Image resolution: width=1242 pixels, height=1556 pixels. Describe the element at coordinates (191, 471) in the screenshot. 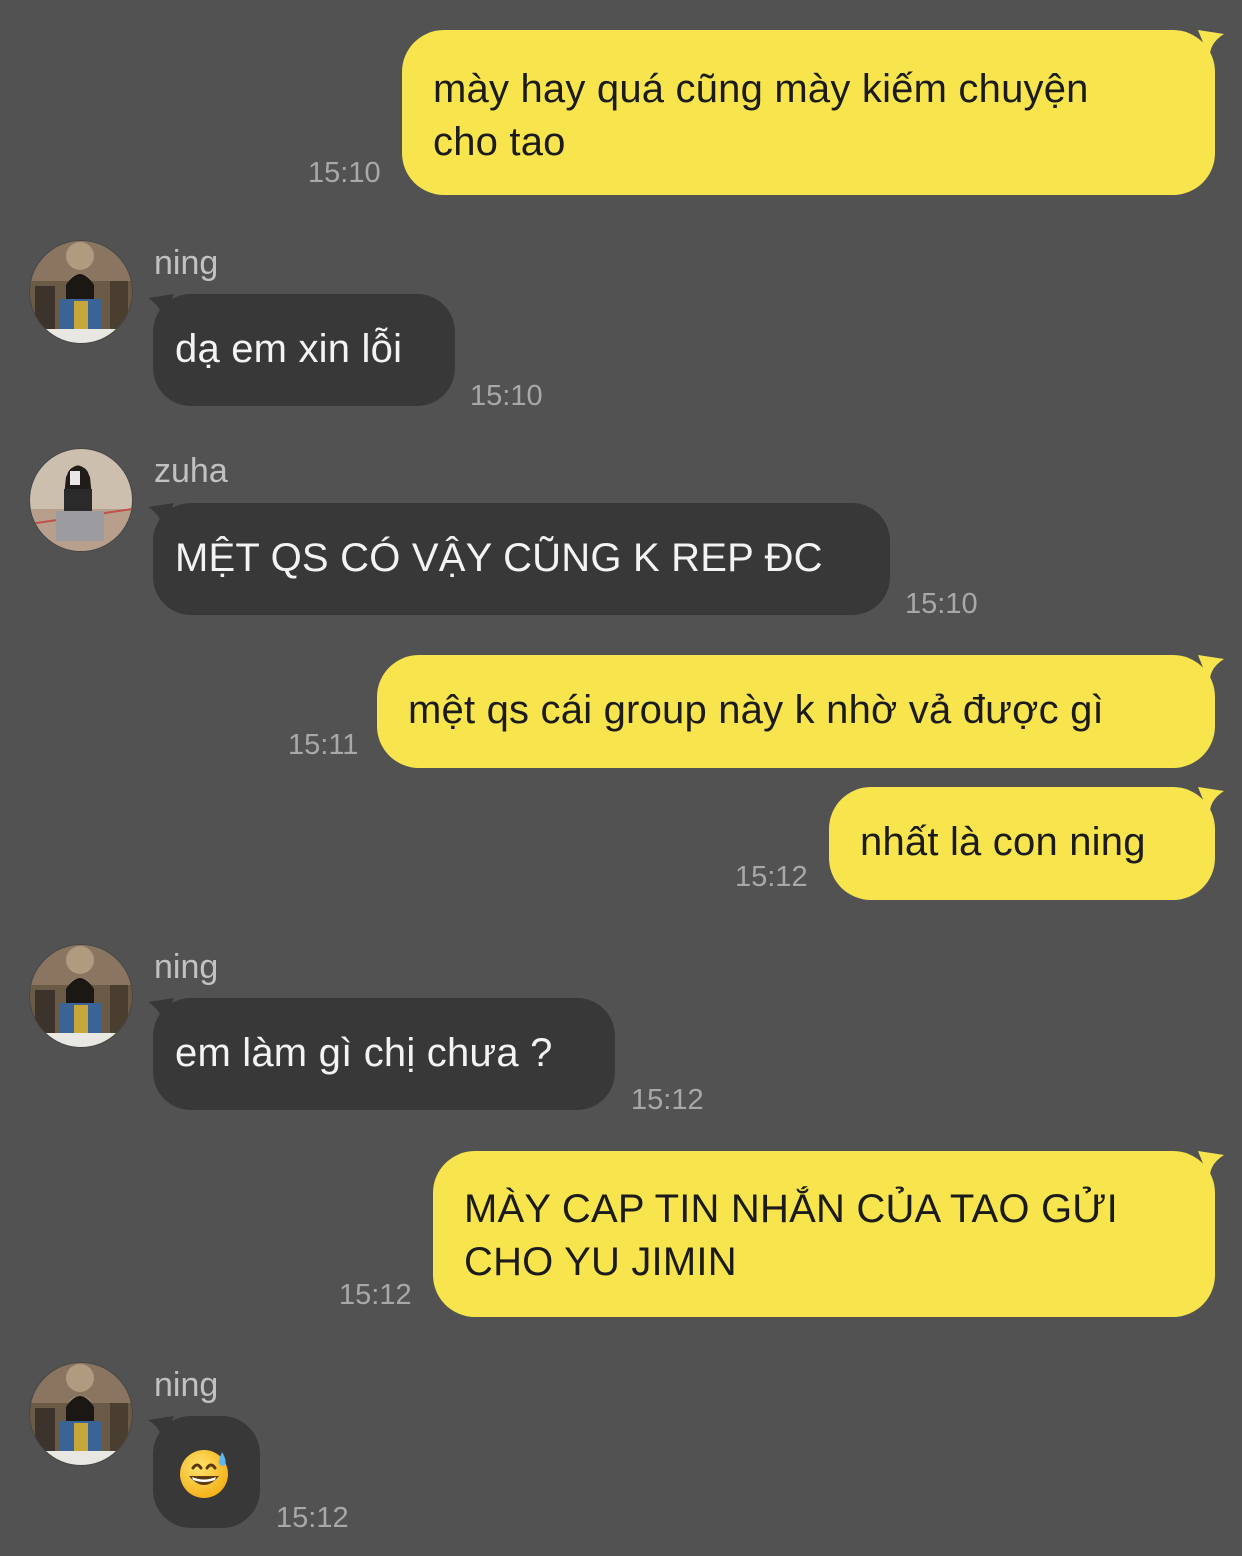

I see `sender-name: zuha` at that location.